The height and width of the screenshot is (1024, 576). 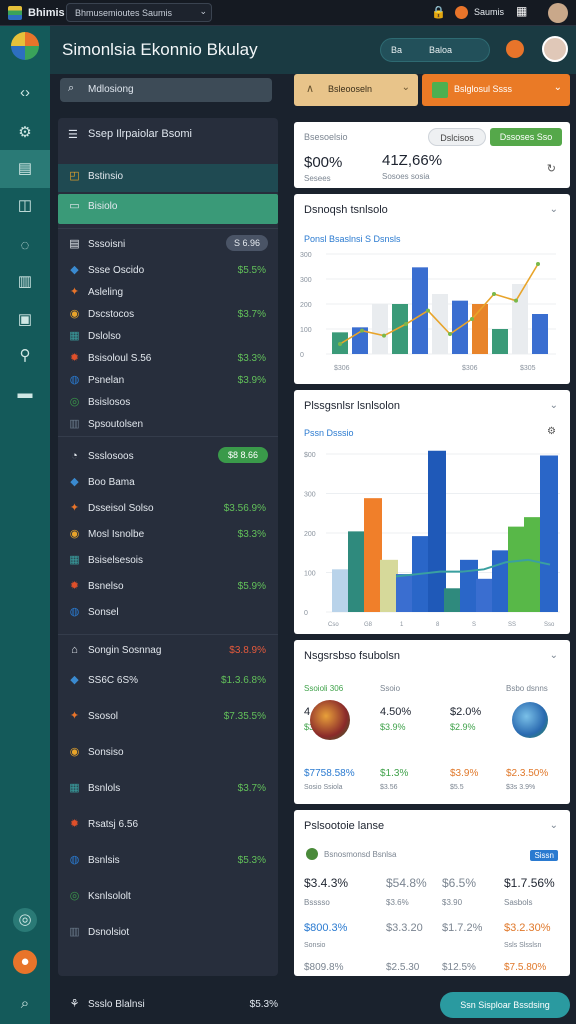 What do you see at coordinates (113, 680) in the screenshot?
I see `list-item-label: SS6C 6S%` at bounding box center [113, 680].